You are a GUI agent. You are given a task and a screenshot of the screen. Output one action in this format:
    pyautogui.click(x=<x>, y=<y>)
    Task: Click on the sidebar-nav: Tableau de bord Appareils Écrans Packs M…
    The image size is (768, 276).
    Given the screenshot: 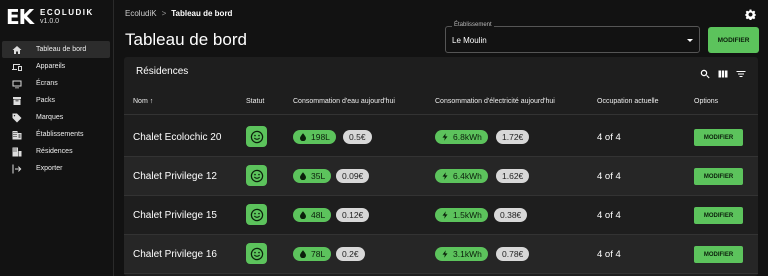 What is the action you would take?
    pyautogui.click(x=56, y=109)
    